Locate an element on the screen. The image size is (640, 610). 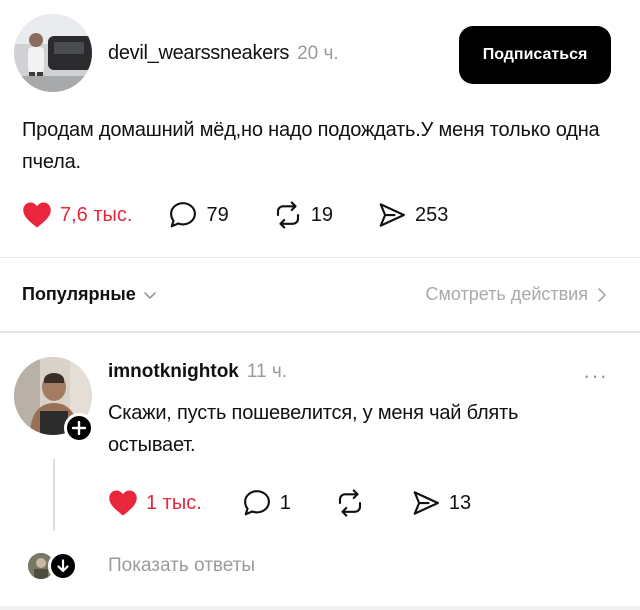
comment-header: imnotknightok 11 ч. is located at coordinates (197, 372).